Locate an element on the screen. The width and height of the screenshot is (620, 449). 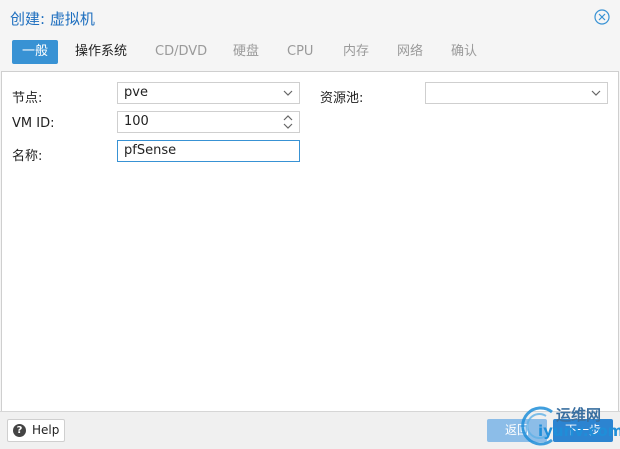
spinner-arrows-icon is located at coordinates (288, 122).